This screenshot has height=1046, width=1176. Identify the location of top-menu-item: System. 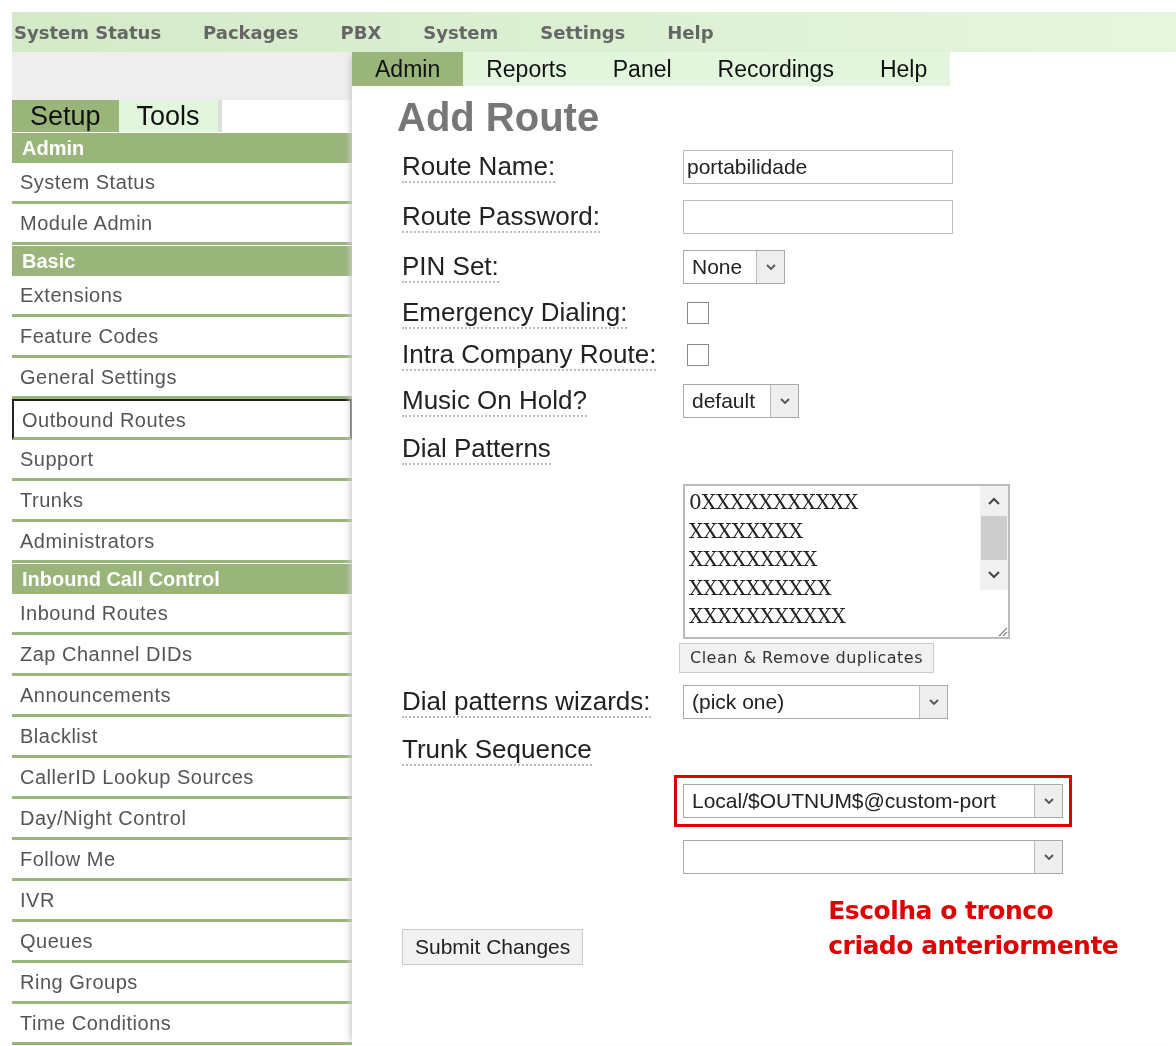
(461, 32).